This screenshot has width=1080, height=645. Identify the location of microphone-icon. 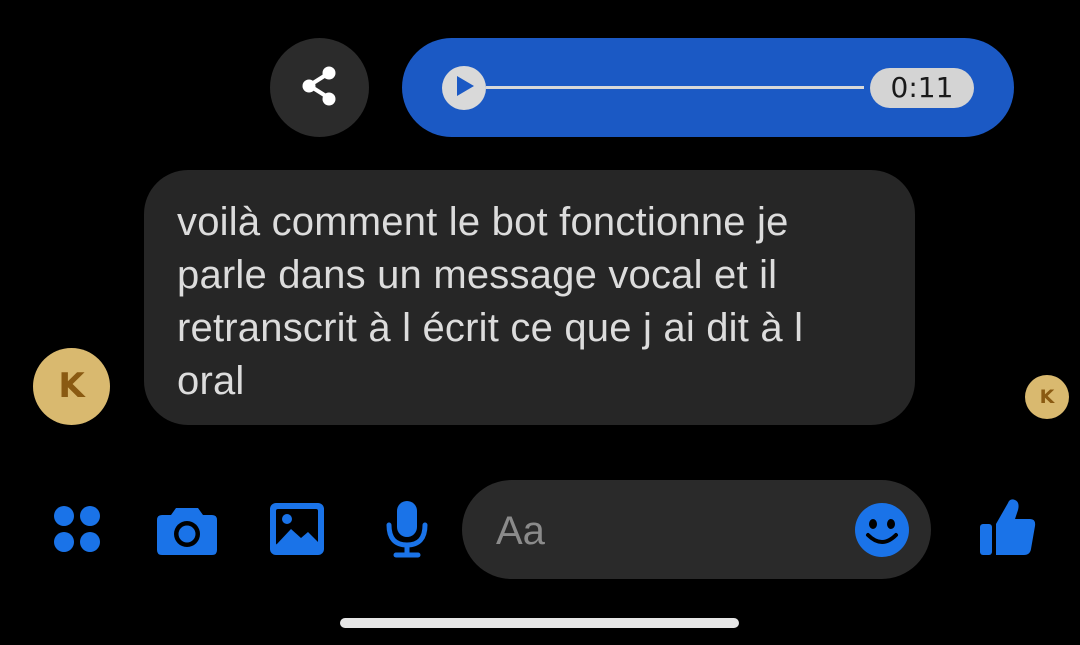
(407, 531).